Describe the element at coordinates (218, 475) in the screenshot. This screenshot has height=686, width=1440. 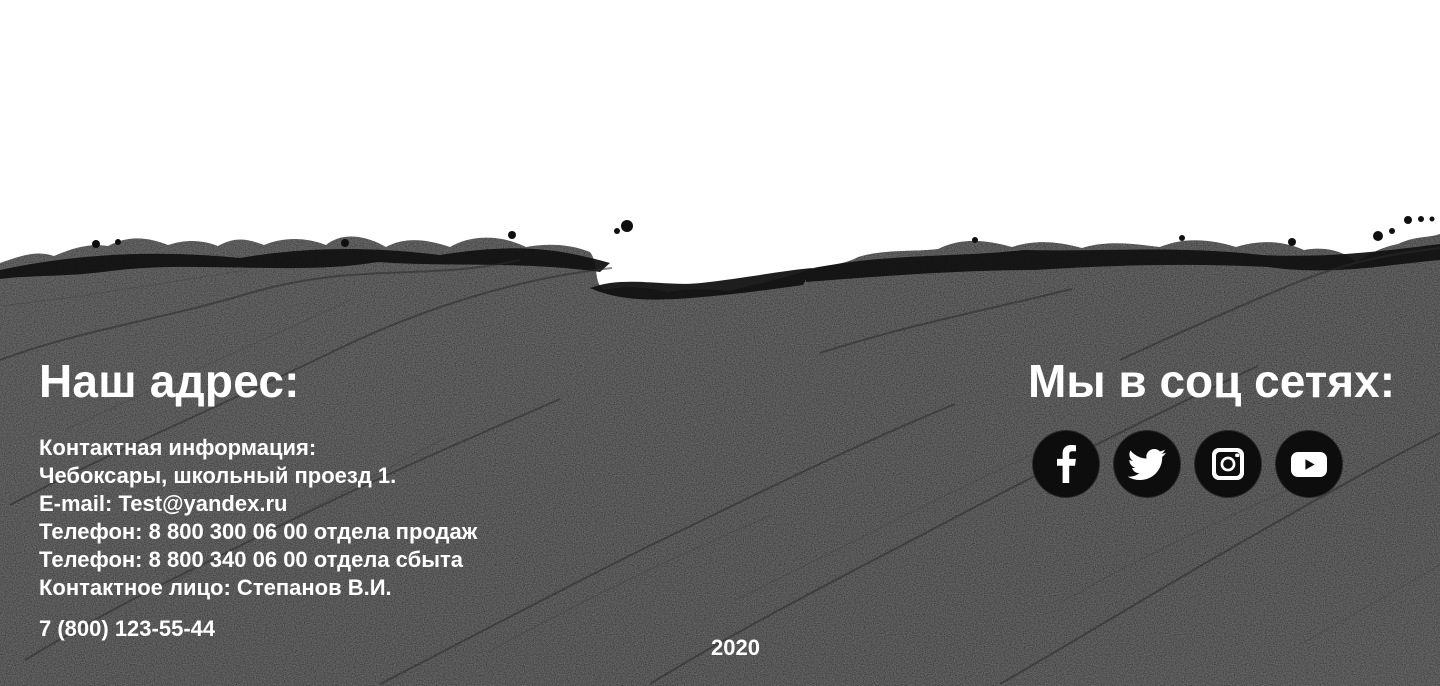
I see `address-line: Чебоксары, школьный проезд 1.` at that location.